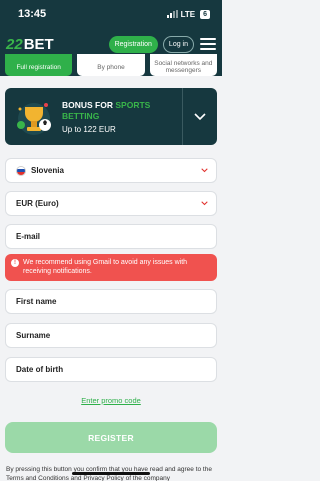  What do you see at coordinates (205, 14) in the screenshot?
I see `battery-icon: 6` at bounding box center [205, 14].